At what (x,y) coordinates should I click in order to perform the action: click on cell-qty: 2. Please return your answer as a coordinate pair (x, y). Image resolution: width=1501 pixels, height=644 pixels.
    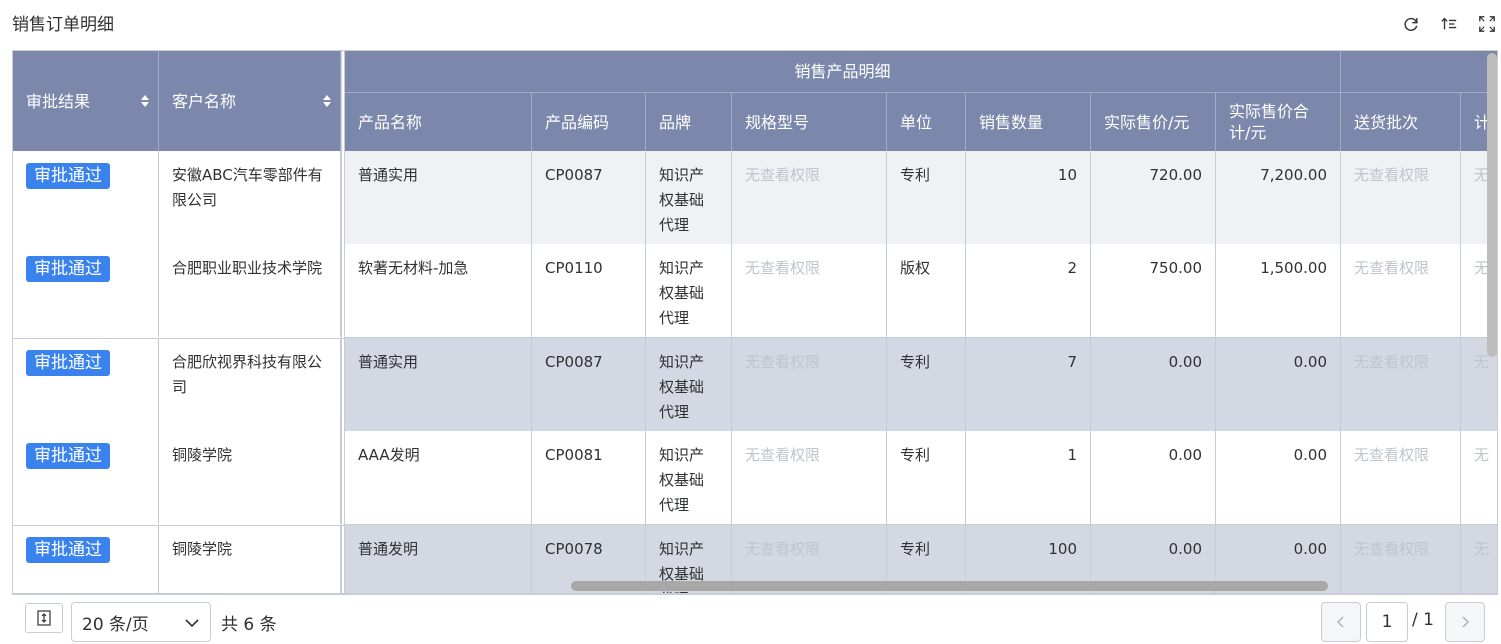
    Looking at the image, I should click on (1028, 290).